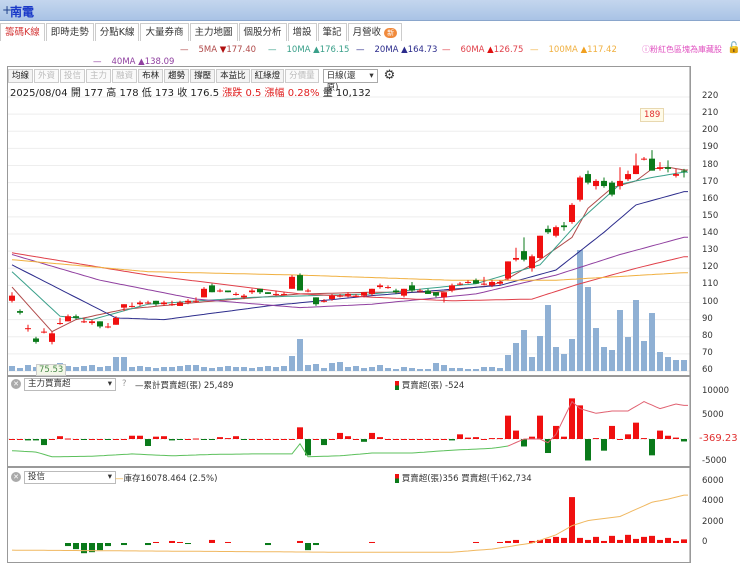 This screenshot has width=740, height=563. What do you see at coordinates (47, 75) in the screenshot?
I see `toolbar-button: 外資` at bounding box center [47, 75].